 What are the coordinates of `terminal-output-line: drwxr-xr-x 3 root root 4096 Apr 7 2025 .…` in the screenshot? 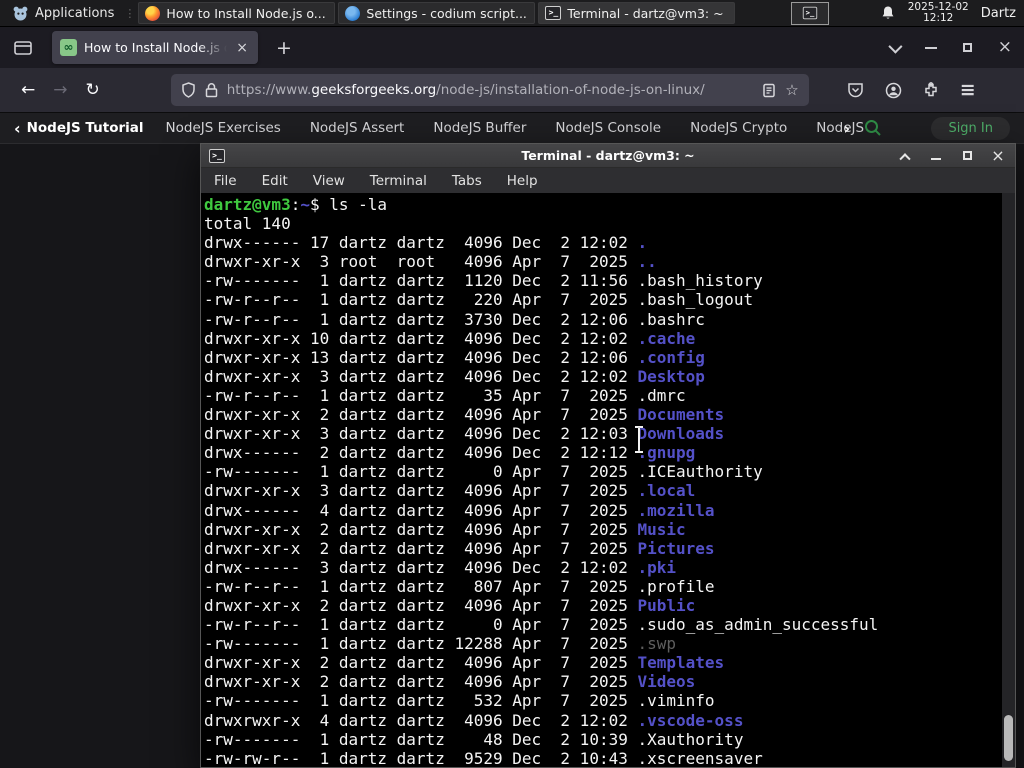 It's located at (602, 261).